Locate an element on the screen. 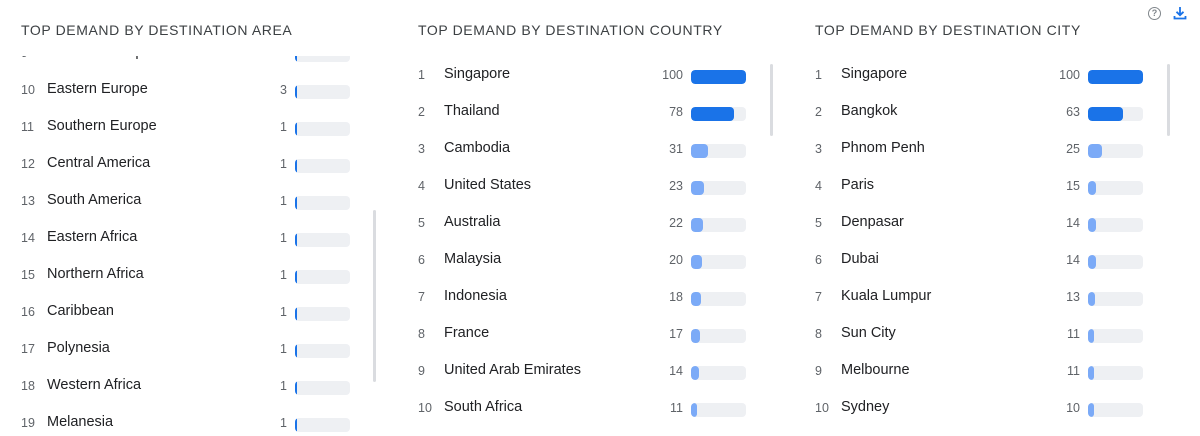 The height and width of the screenshot is (436, 1200). area-title: TOP DEMAND BY DESTINATION AREA is located at coordinates (157, 30).